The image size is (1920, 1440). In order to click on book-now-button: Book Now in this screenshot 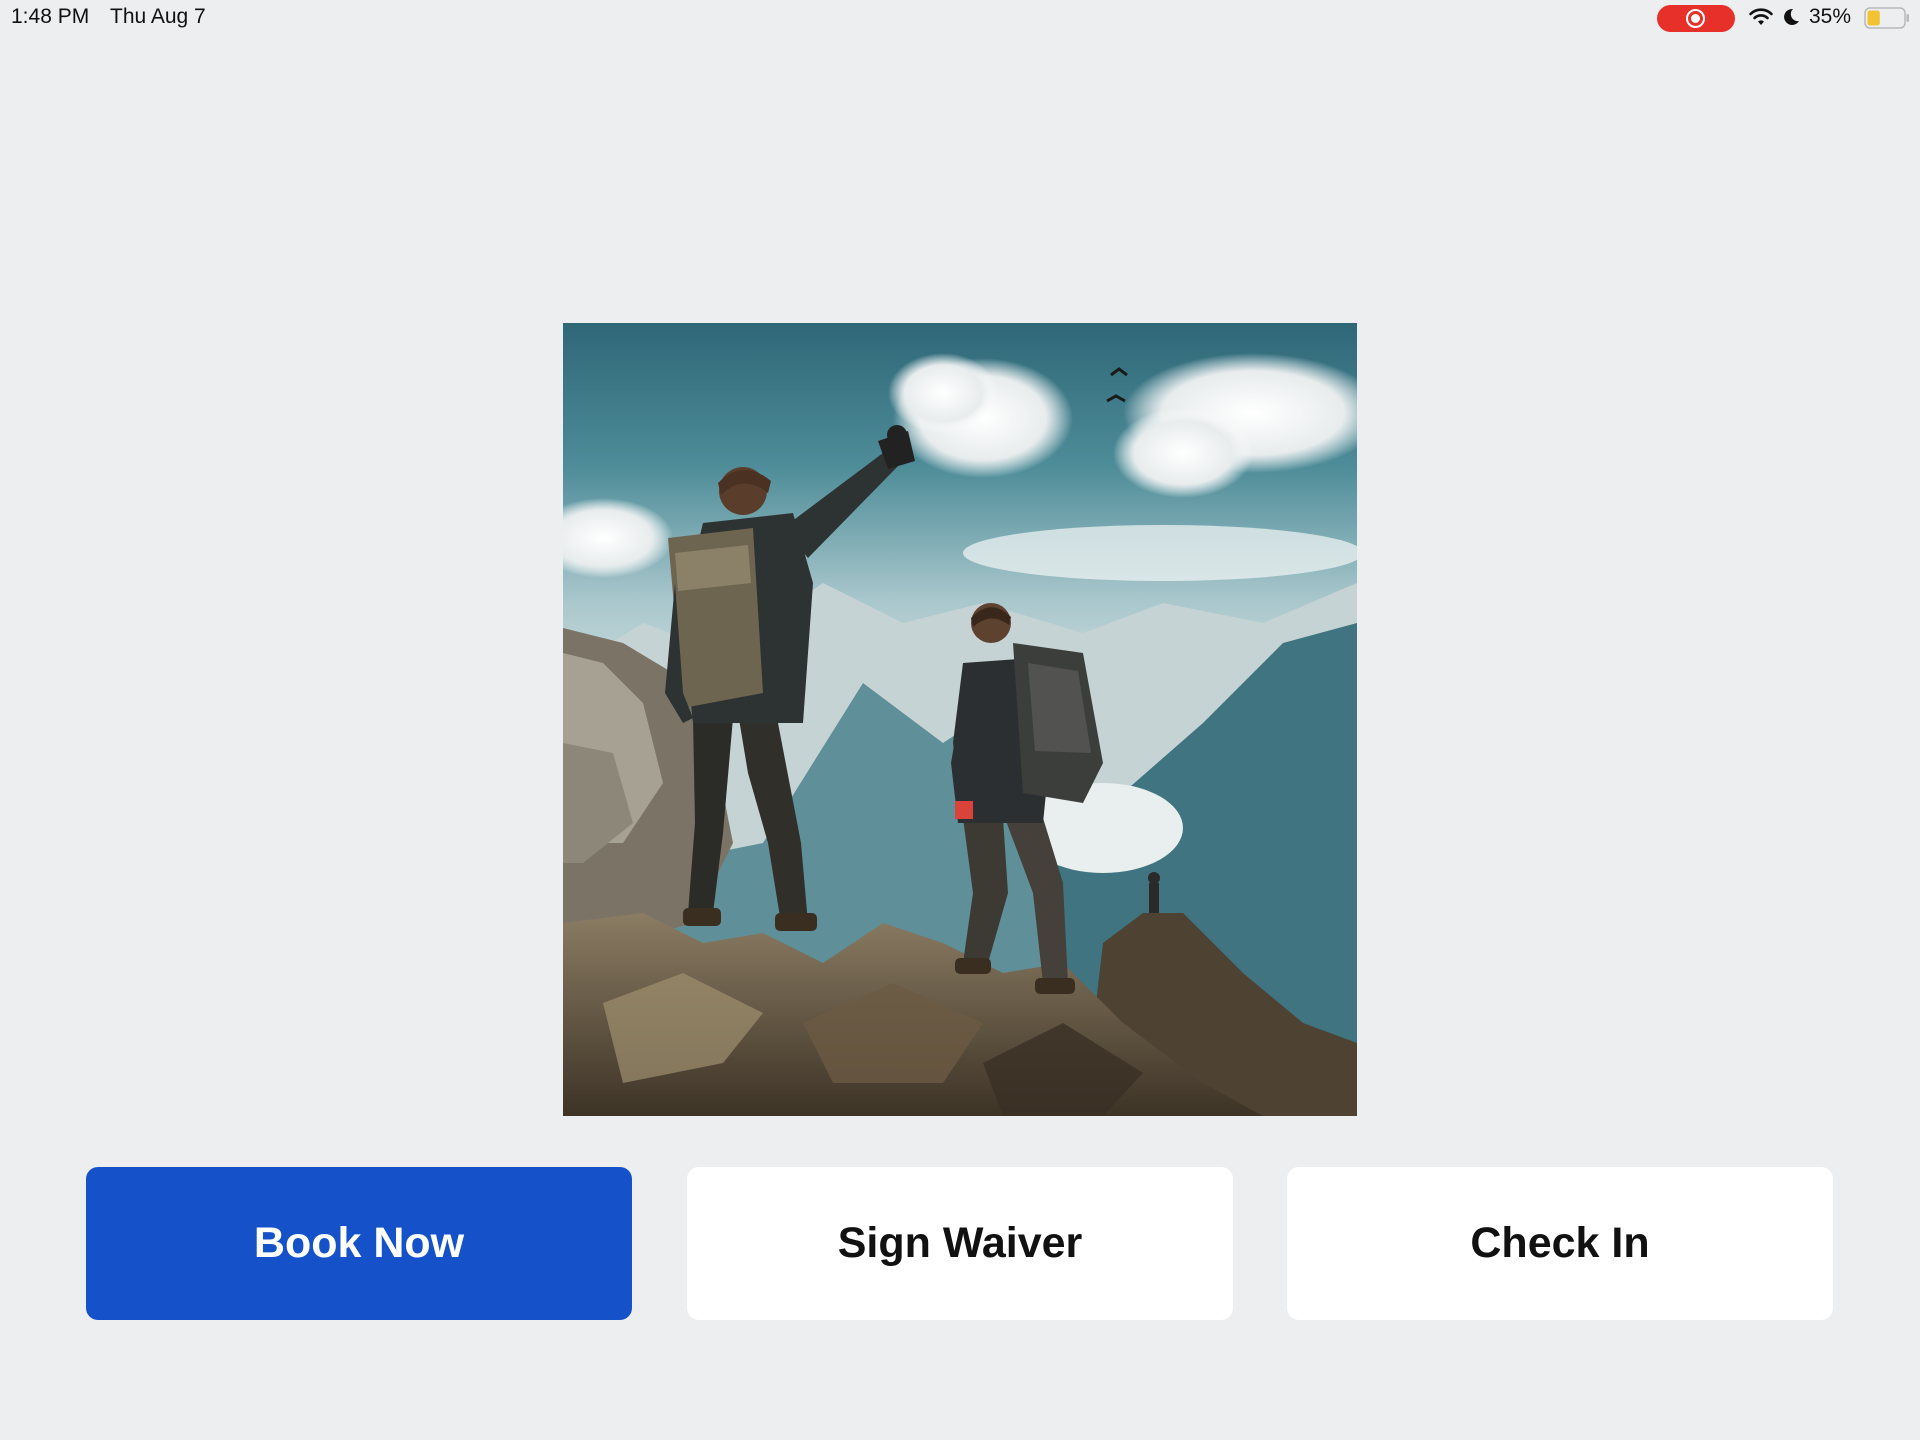, I will do `click(359, 1243)`.